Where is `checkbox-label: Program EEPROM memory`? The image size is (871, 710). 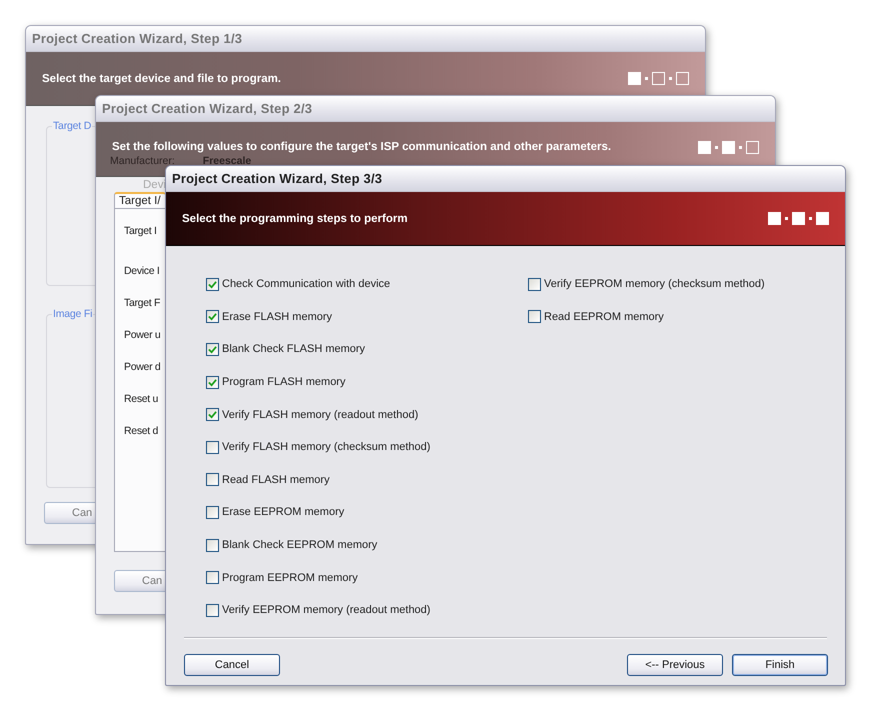 checkbox-label: Program EEPROM memory is located at coordinates (290, 578).